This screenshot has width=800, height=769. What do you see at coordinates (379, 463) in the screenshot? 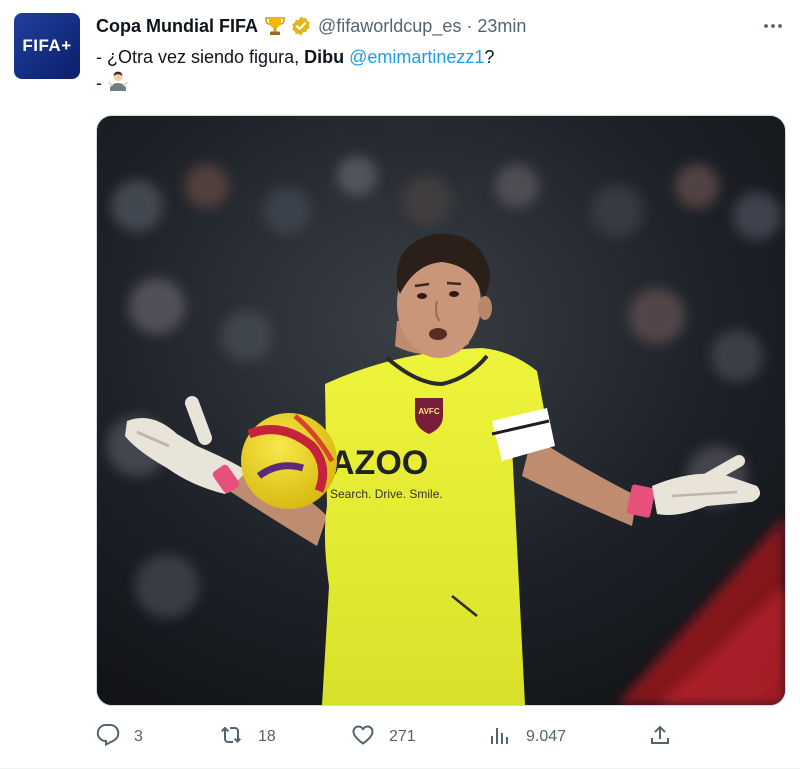
I see `shirt-sponsor: AZOO` at bounding box center [379, 463].